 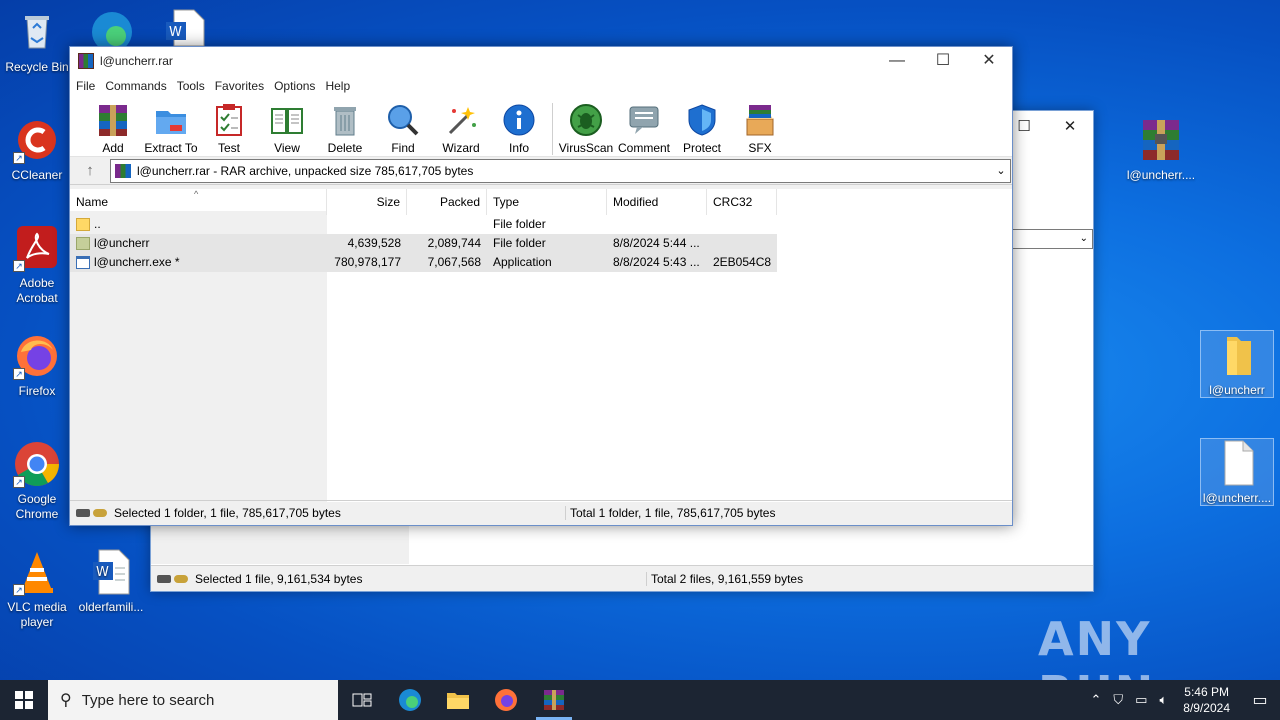 What do you see at coordinates (37, 248) in the screenshot?
I see `acrobat-icon: ↗` at bounding box center [37, 248].